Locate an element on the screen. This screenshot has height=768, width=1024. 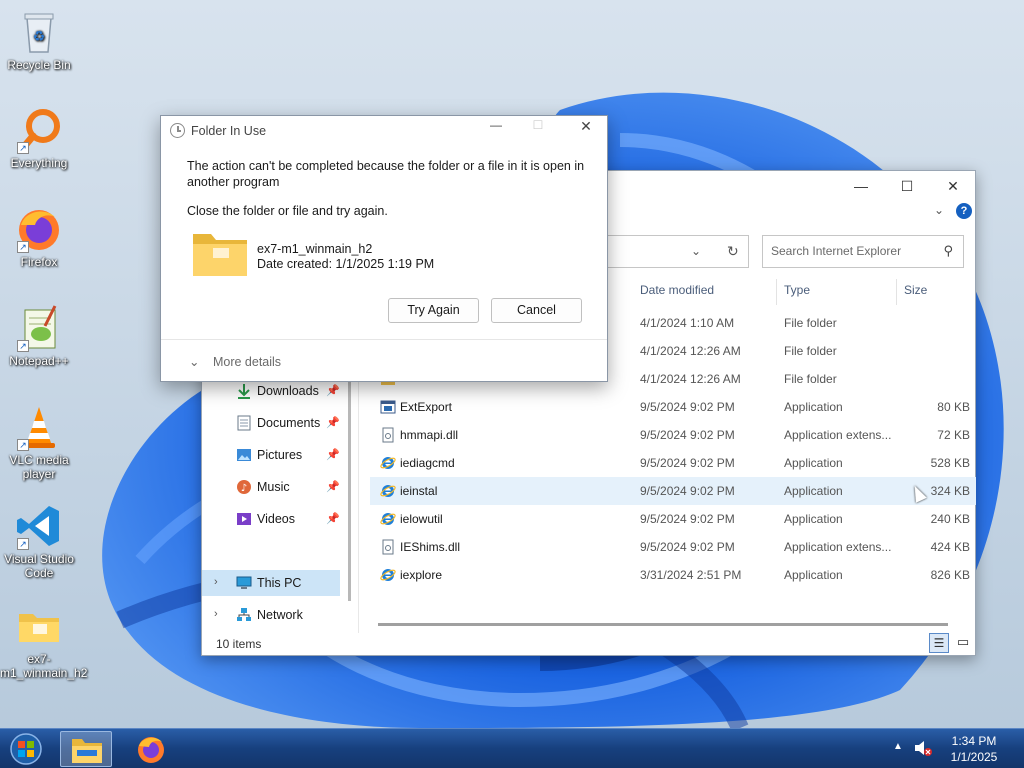
desktop-icon-notepadpp: ↗ Notepad++ is located at coordinates (39, 336).